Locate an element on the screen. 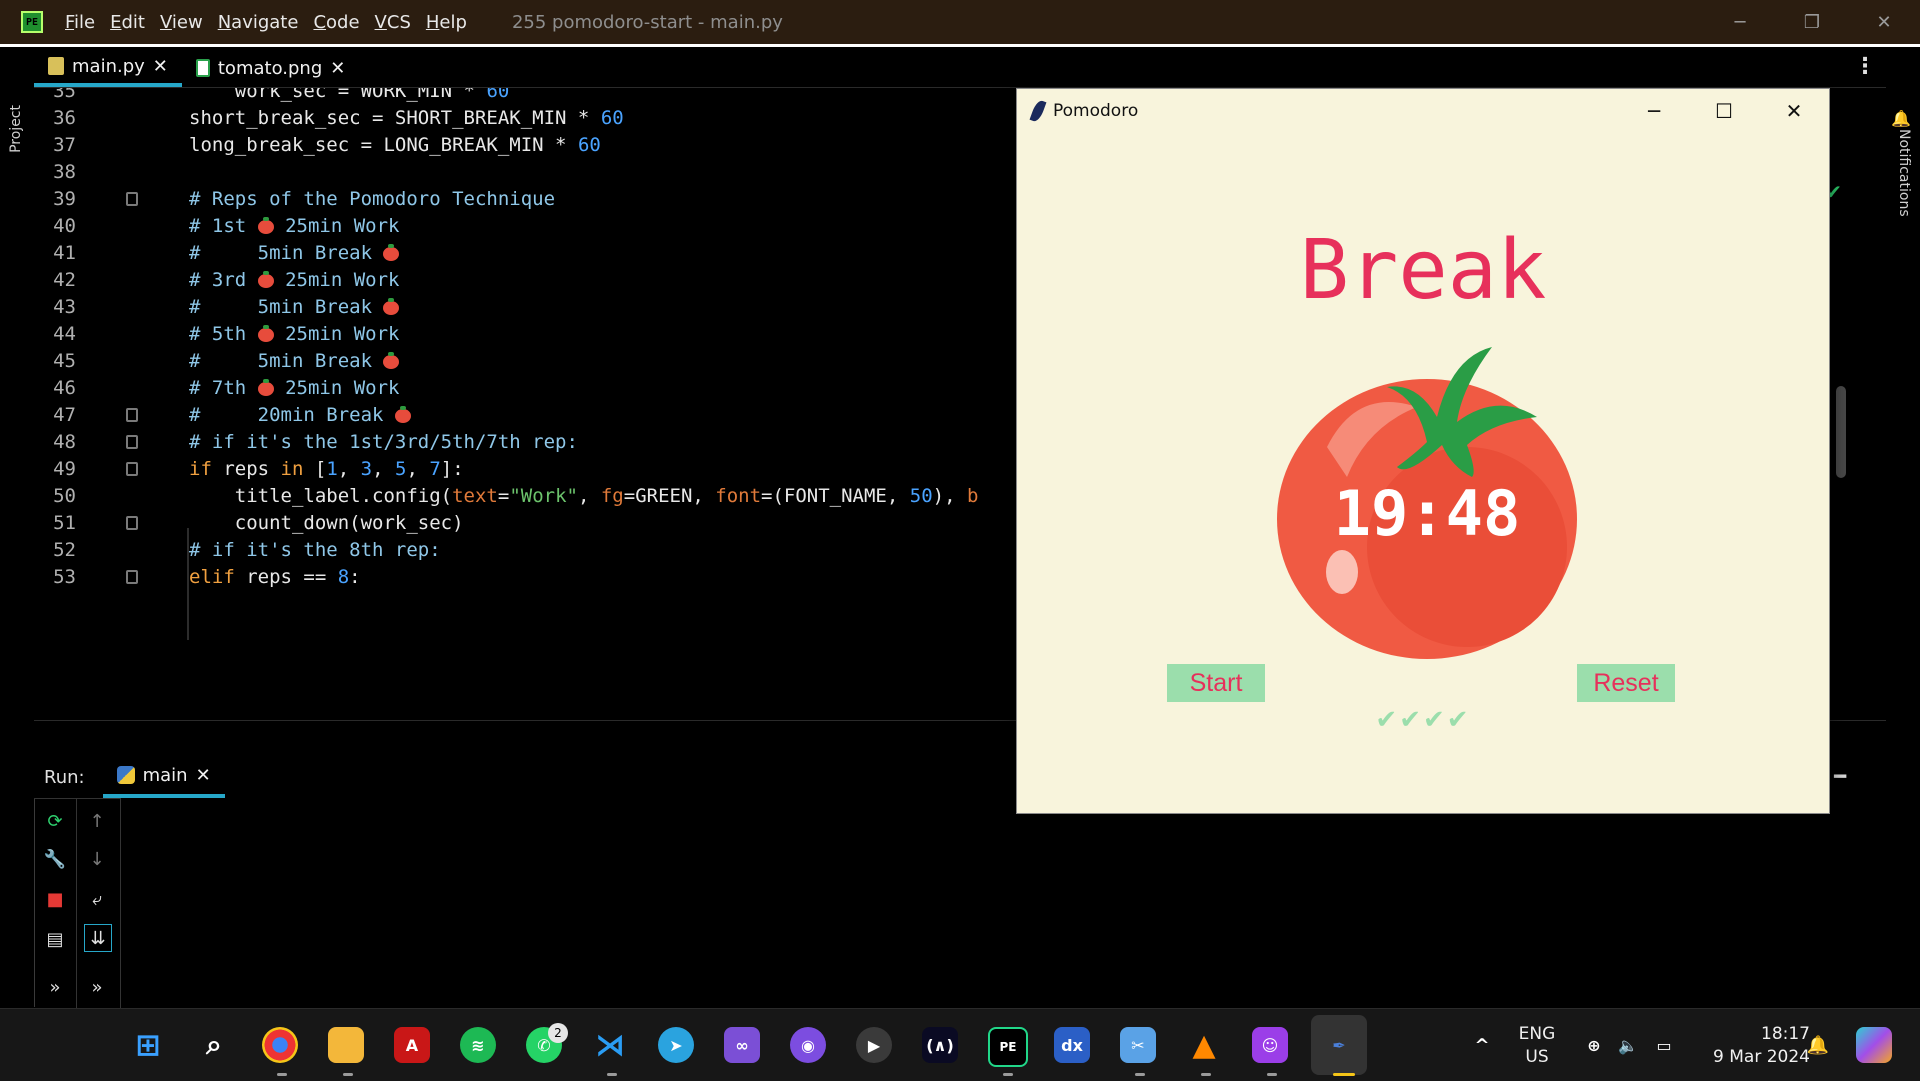  timer-title-label: Break is located at coordinates (1423, 270).